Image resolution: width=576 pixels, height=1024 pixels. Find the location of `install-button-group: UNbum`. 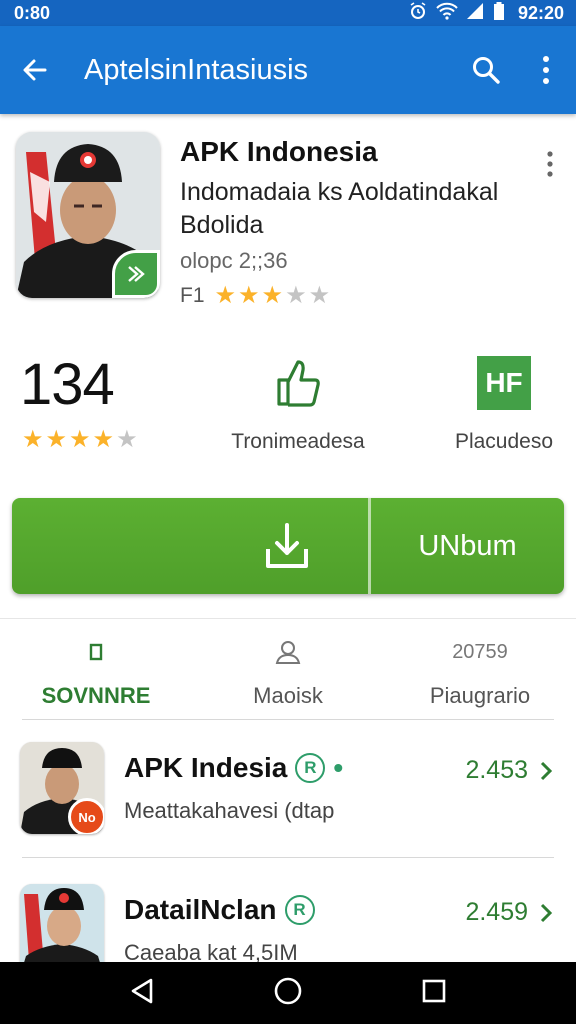

install-button-group: UNbum is located at coordinates (288, 546).